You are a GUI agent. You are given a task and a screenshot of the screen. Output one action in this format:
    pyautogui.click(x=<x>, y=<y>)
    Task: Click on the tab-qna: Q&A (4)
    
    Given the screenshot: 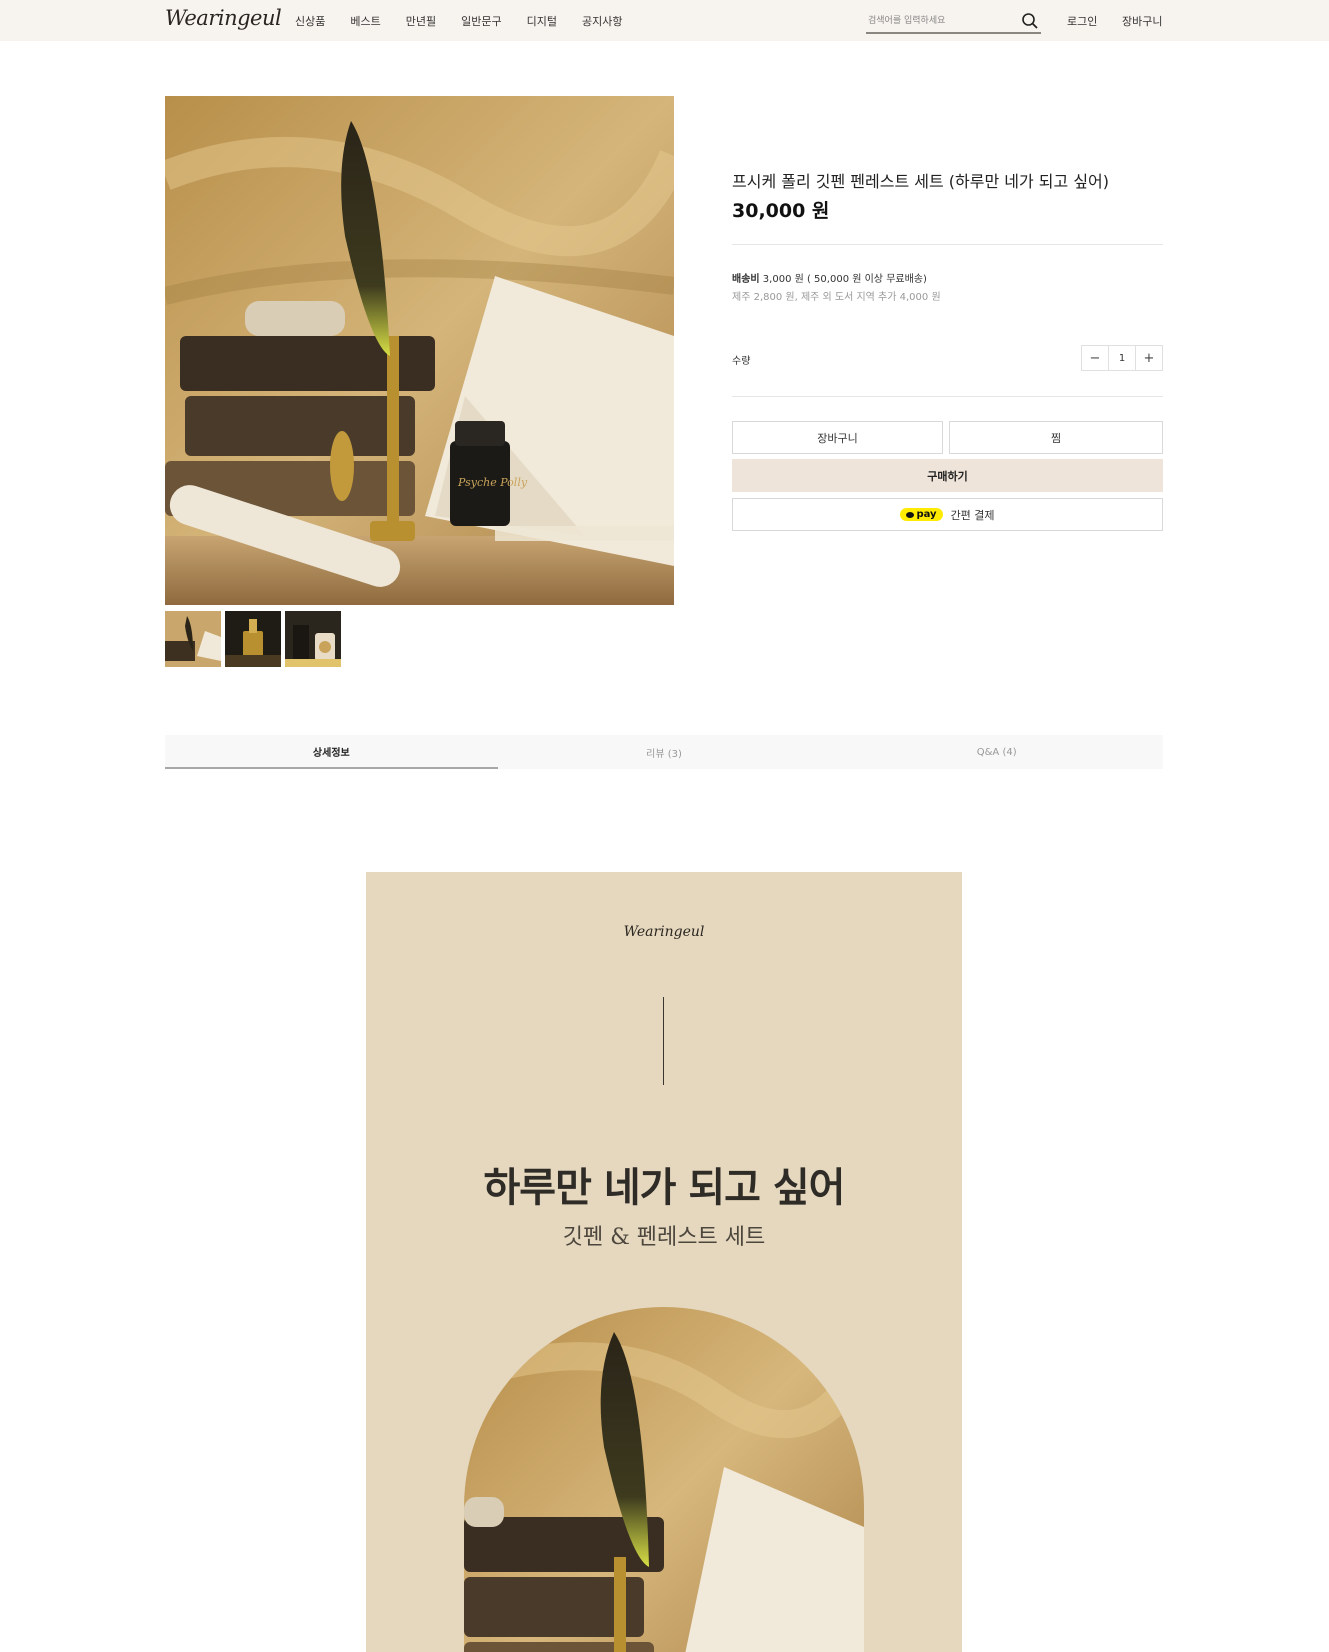 What is the action you would take?
    pyautogui.click(x=996, y=752)
    